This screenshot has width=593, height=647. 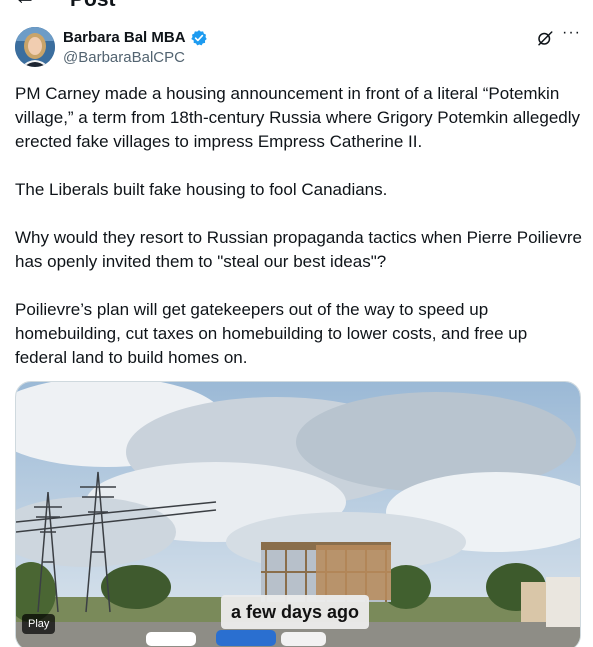 I want to click on user-name-row: Barbara Bal MBA, so click(x=135, y=38).